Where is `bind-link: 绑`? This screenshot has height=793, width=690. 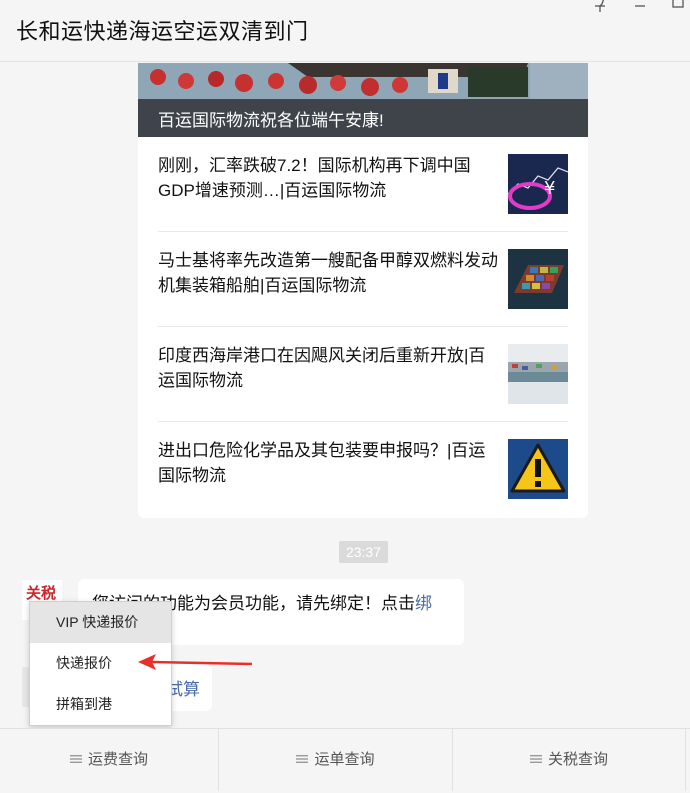 bind-link: 绑 is located at coordinates (423, 603).